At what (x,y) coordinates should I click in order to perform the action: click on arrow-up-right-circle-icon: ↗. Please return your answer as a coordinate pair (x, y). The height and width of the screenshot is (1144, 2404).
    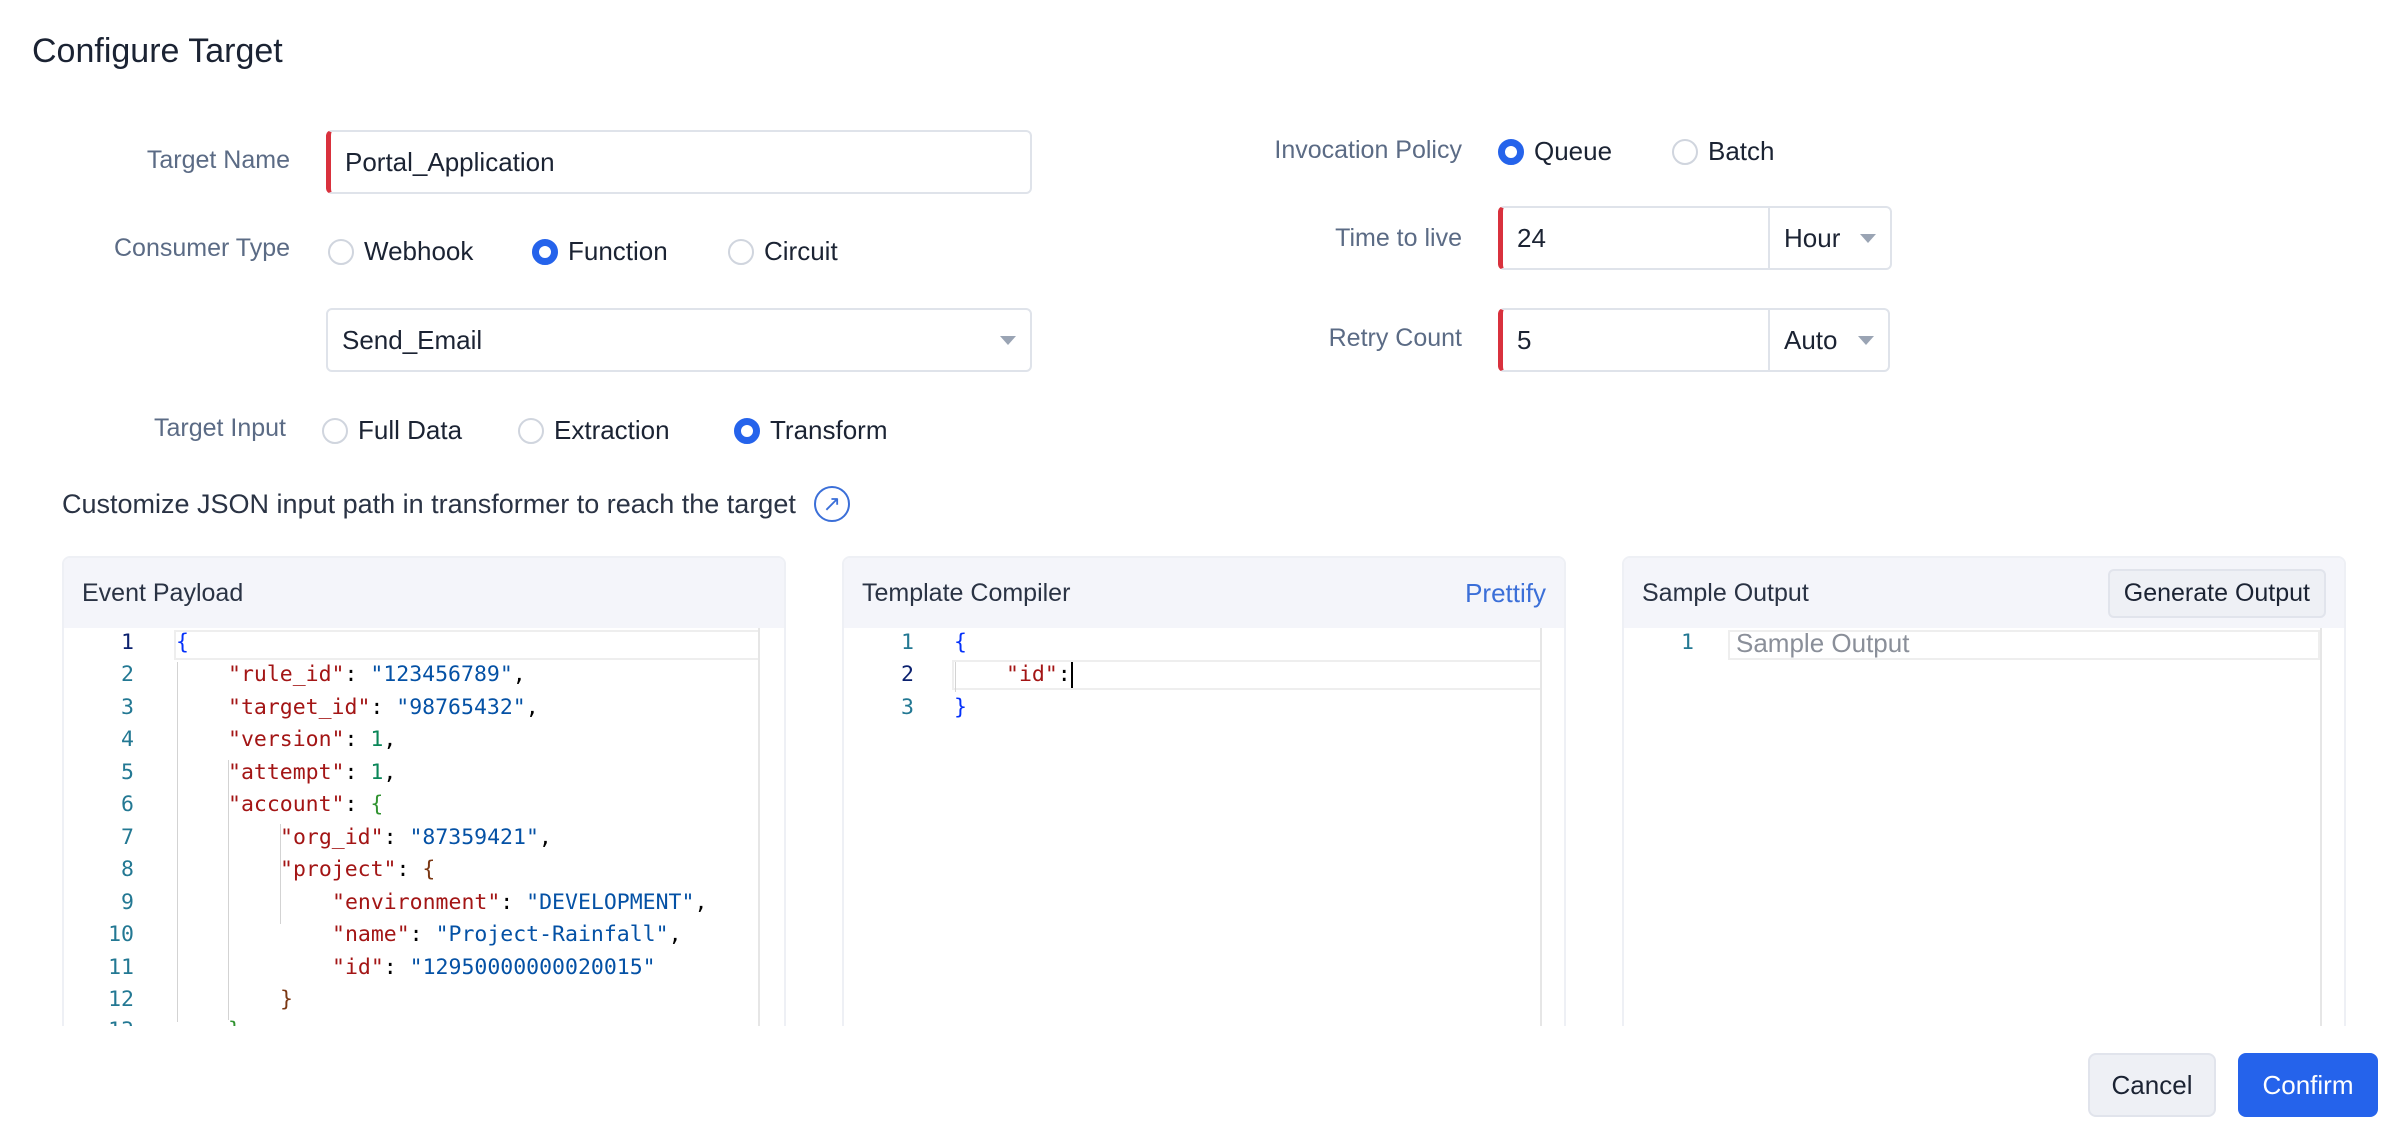
    Looking at the image, I should click on (831, 504).